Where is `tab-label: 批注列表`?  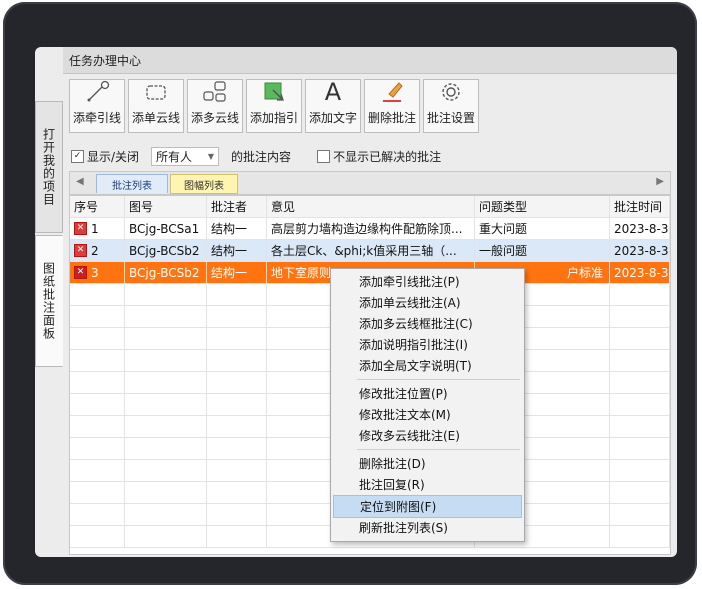 tab-label: 批注列表 is located at coordinates (132, 186).